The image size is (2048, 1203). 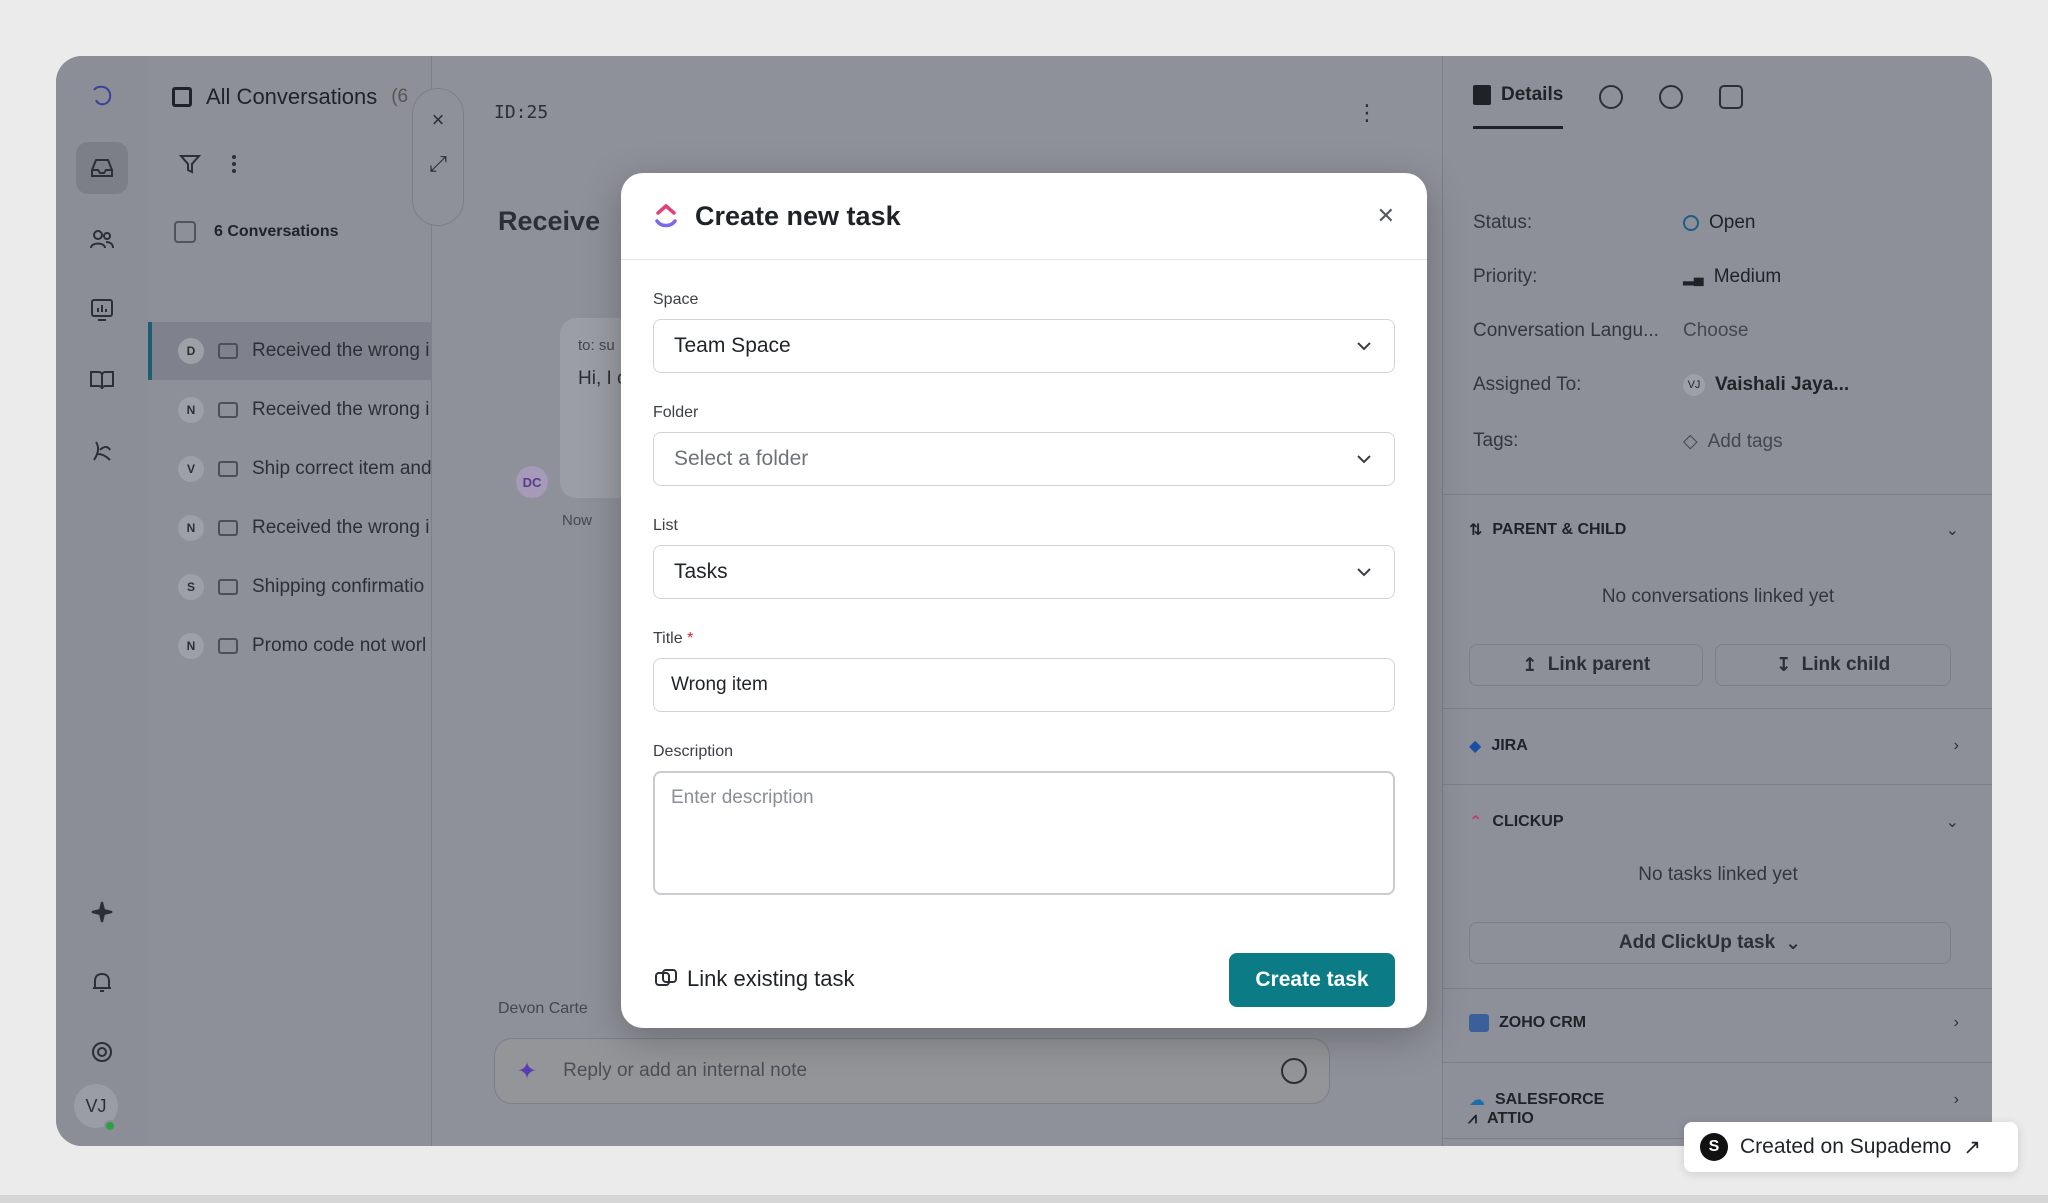 I want to click on conversation-item: D Received the wrong i, so click(x=290, y=351).